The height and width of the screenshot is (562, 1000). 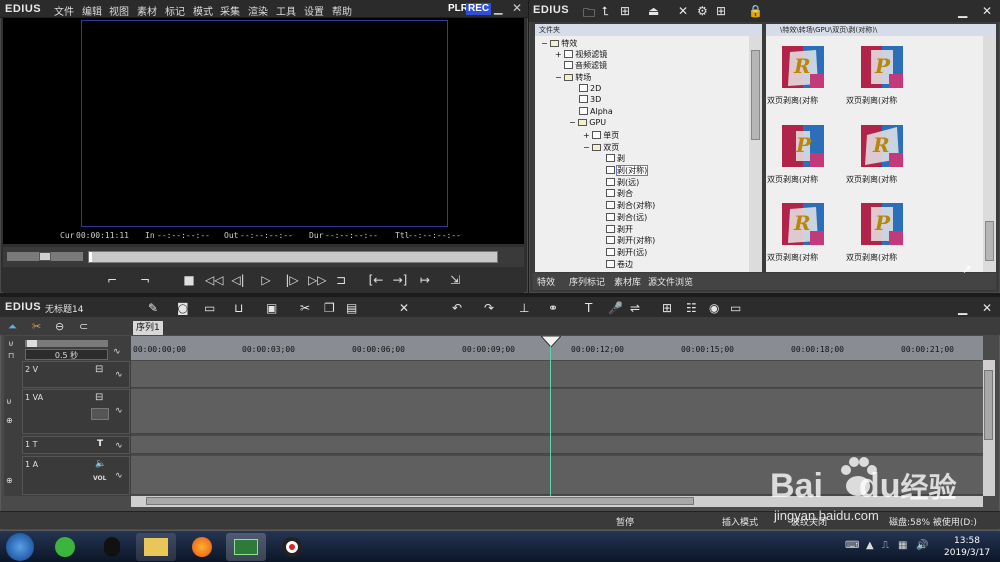 I want to click on close-icon: ✕, so click(x=517, y=8).